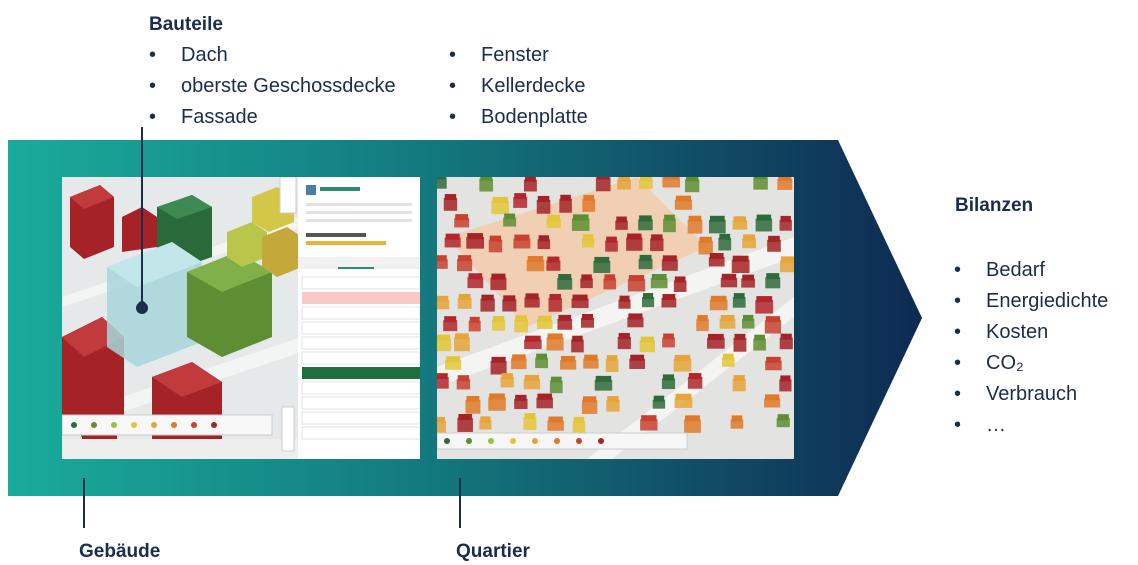 This screenshot has width=1138, height=565. I want to click on bilanz-item: Bedarf, so click(1030, 270).